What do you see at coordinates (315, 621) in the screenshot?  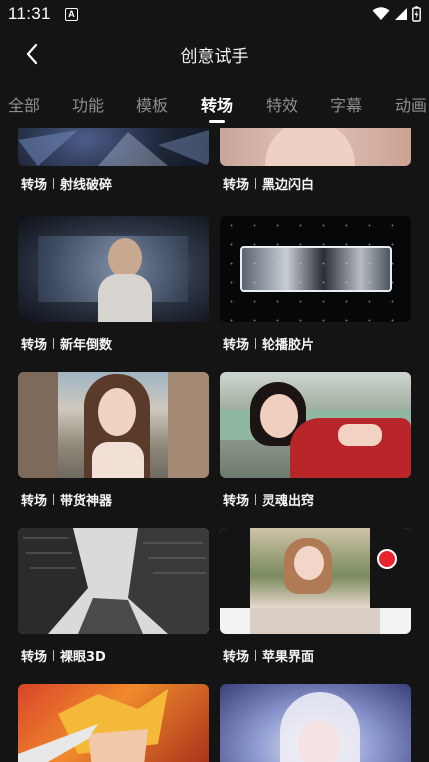 I see `video-preview` at bounding box center [315, 621].